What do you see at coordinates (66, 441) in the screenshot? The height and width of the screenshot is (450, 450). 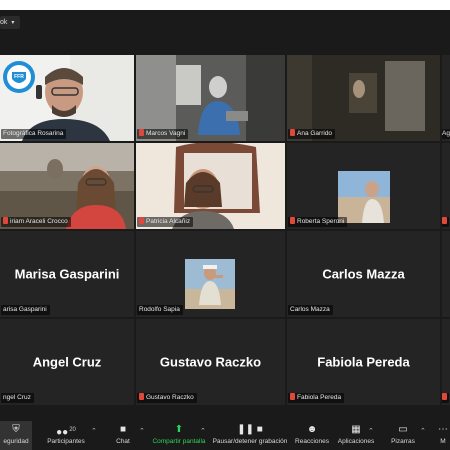 I see `participants-label: Participantes` at bounding box center [66, 441].